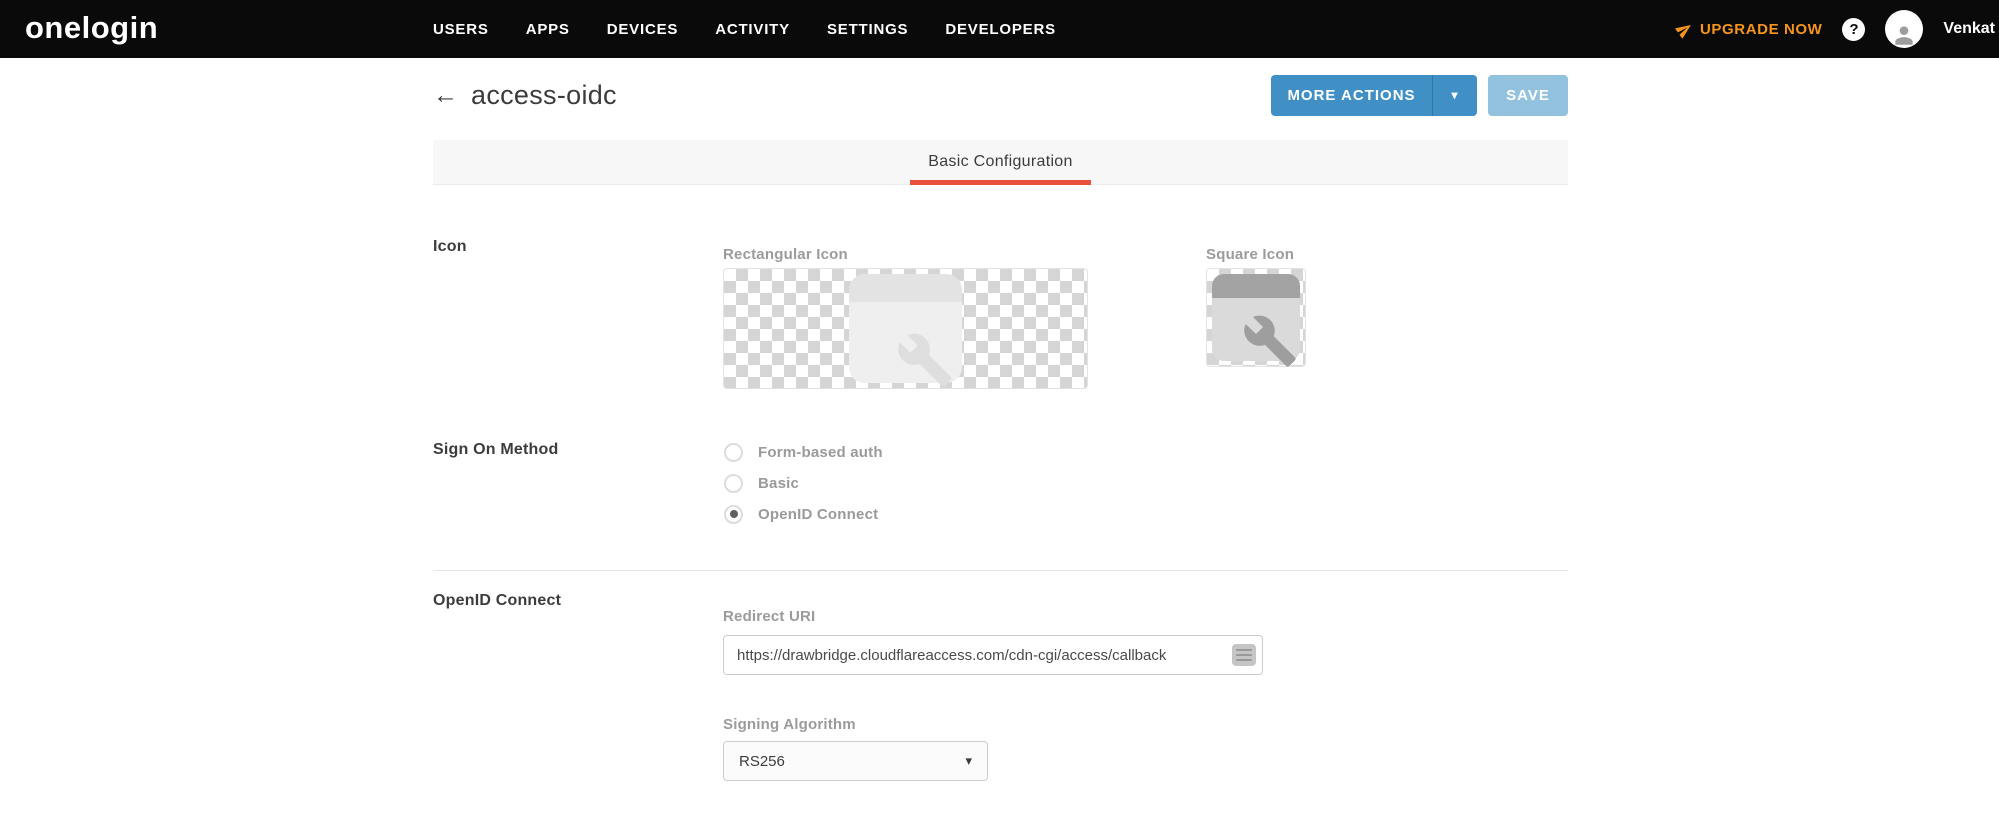 This screenshot has height=818, width=1999. I want to click on radio-label: Basic, so click(779, 483).